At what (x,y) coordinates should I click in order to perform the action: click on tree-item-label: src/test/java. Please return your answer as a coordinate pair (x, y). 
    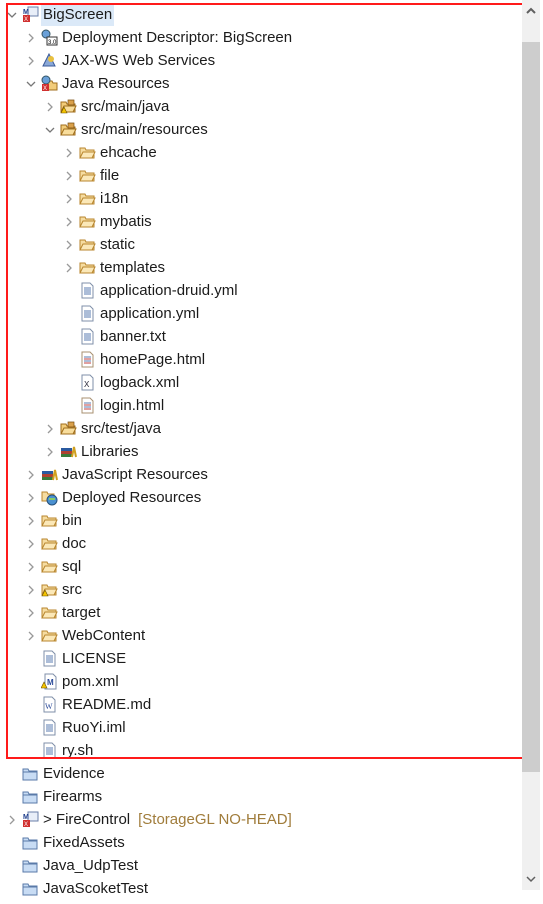
    Looking at the image, I should click on (121, 428).